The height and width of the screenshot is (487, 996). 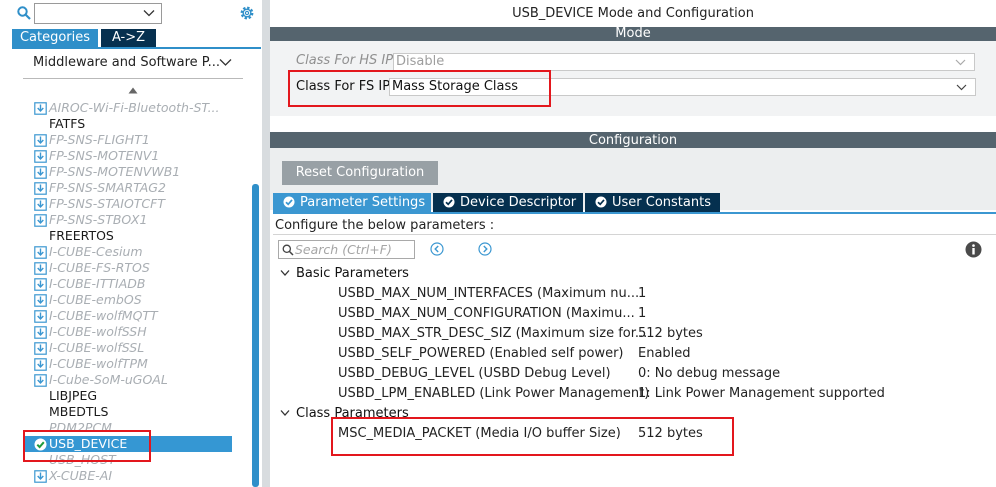 I want to click on mode-header: Mode, so click(x=633, y=34).